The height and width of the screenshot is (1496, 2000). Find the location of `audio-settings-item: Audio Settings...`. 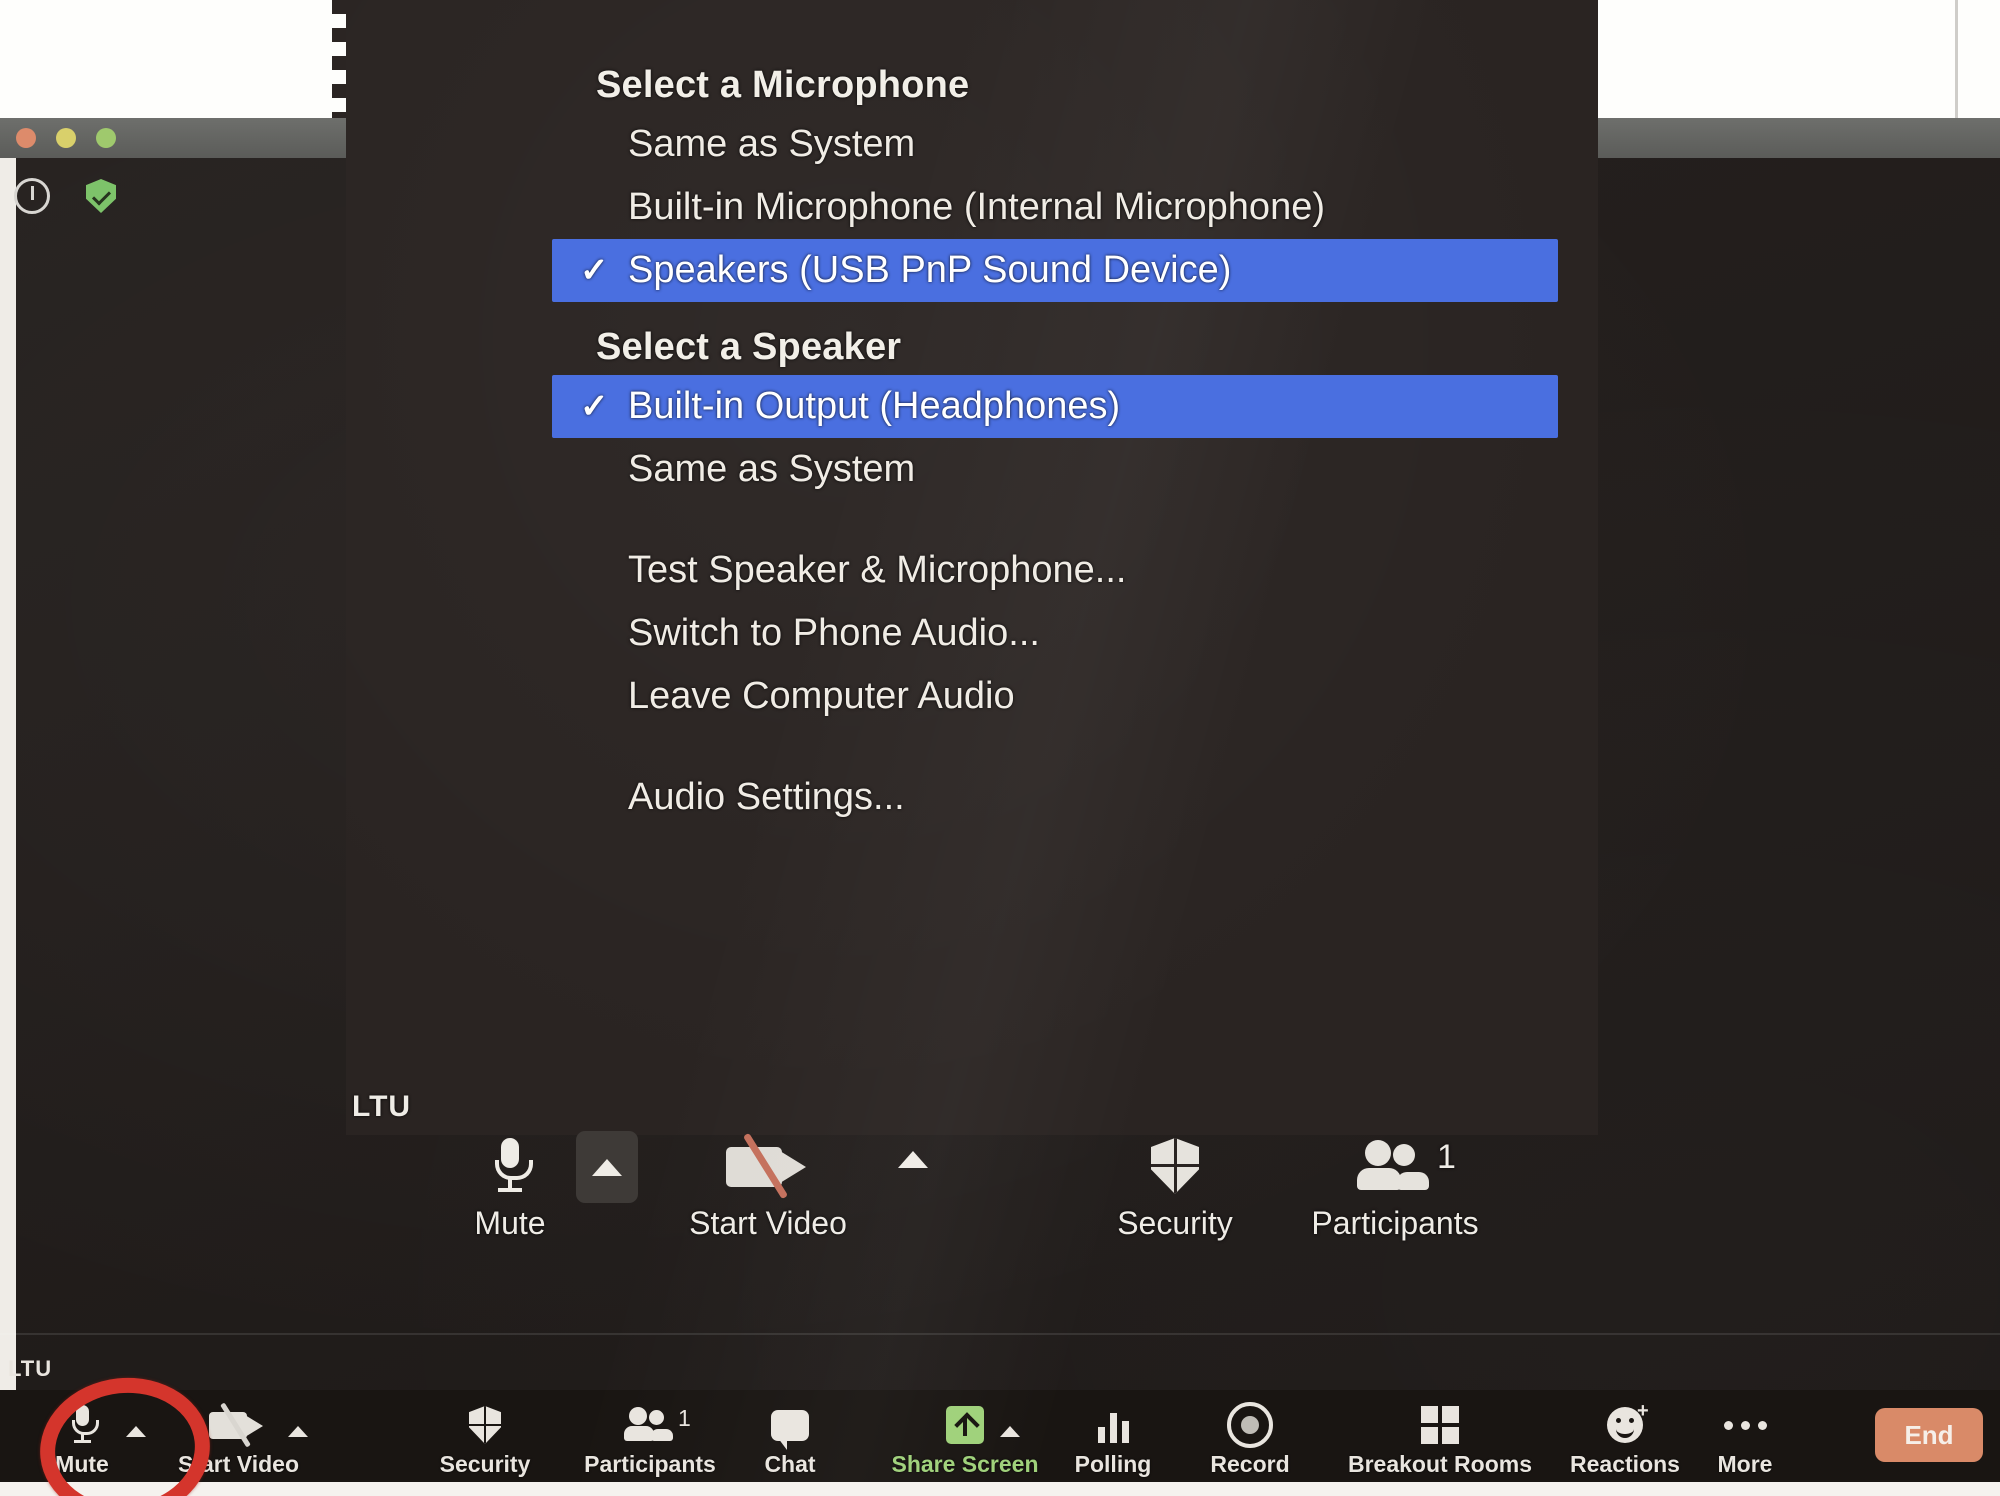

audio-settings-item: Audio Settings... is located at coordinates (972, 797).